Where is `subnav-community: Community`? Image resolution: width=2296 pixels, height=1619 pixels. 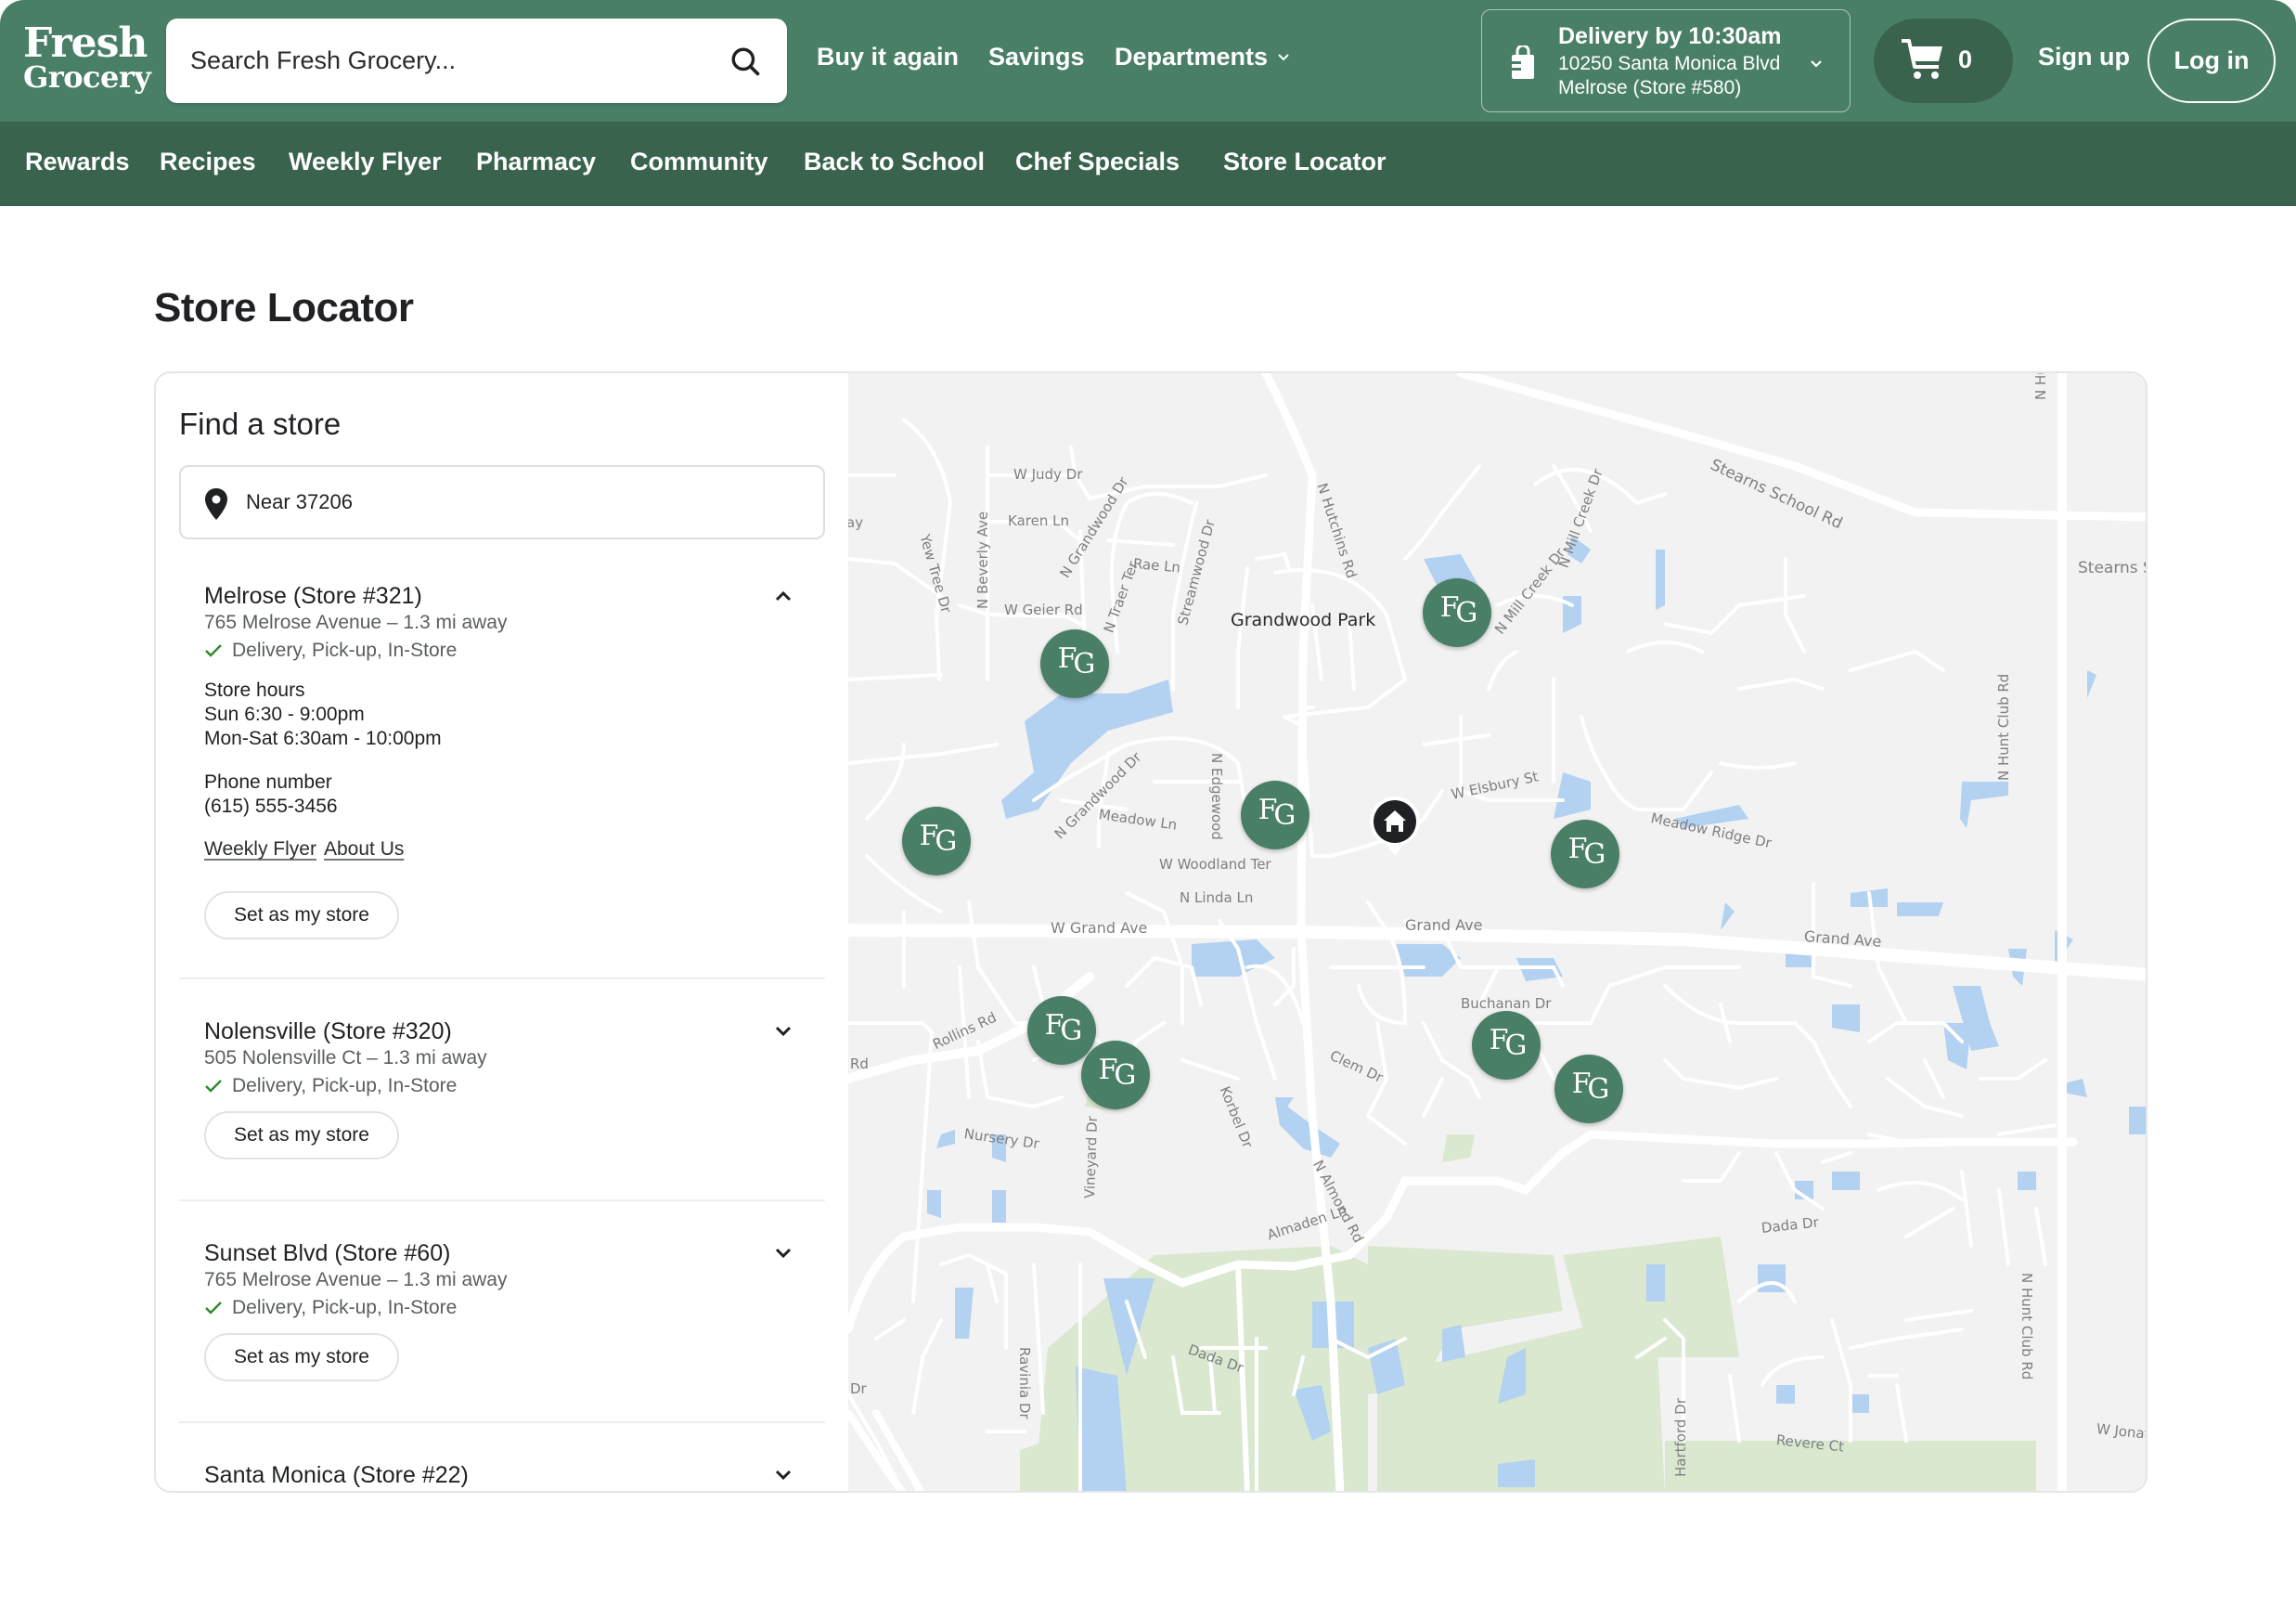 subnav-community: Community is located at coordinates (699, 162).